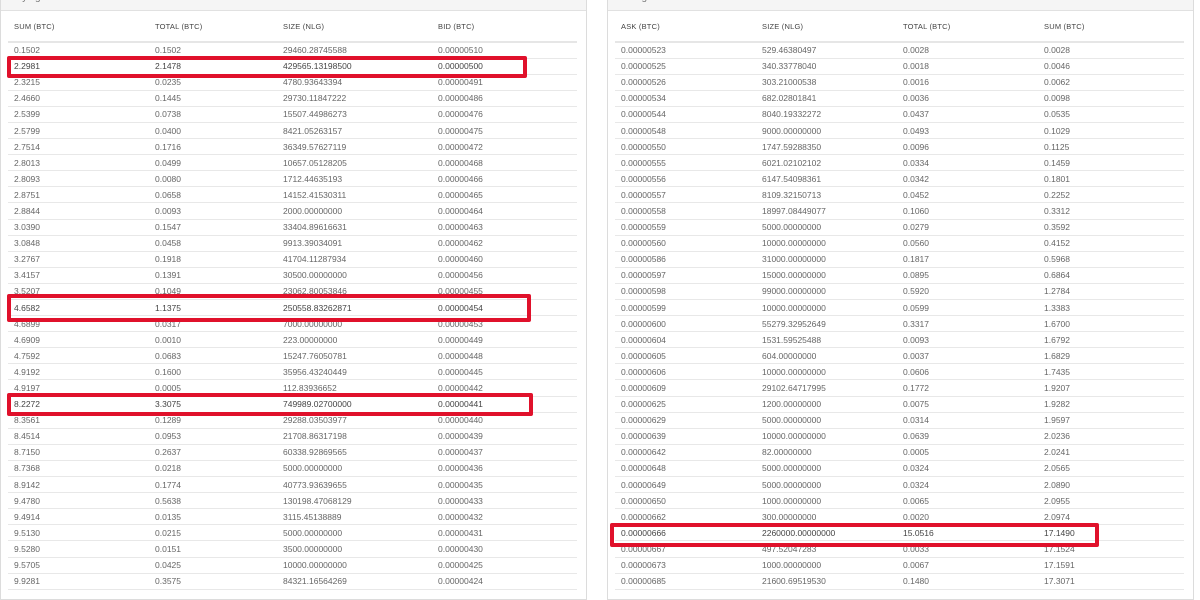  Describe the element at coordinates (899, 324) in the screenshot. I see `sell-order-row: 0.00000600 55279.32952649 0.3317 1.6700` at that location.